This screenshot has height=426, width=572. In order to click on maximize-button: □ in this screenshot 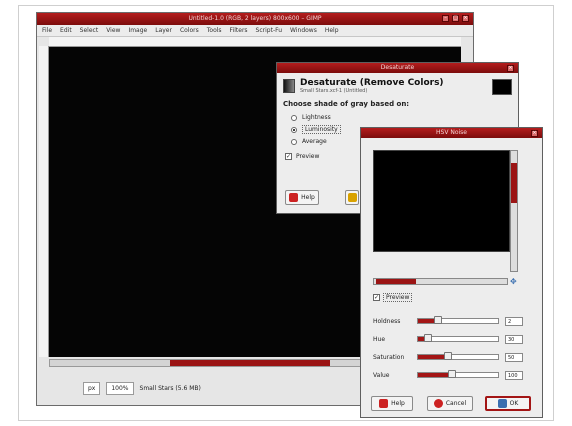, I will do `click(455, 18)`.